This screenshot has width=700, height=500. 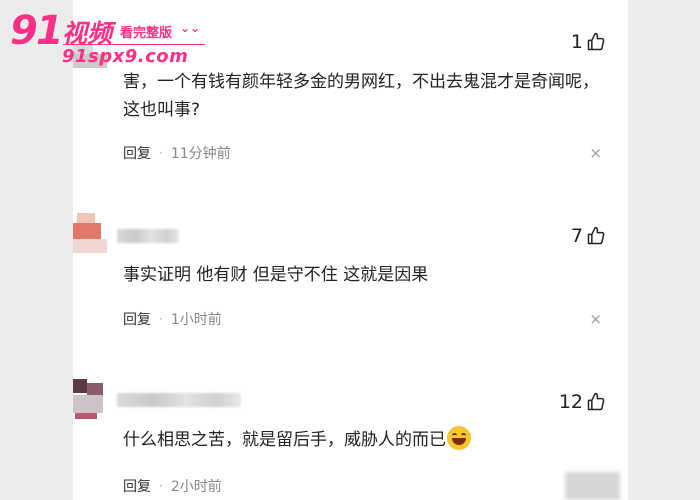 I want to click on watermark-number: 91, so click(x=37, y=31).